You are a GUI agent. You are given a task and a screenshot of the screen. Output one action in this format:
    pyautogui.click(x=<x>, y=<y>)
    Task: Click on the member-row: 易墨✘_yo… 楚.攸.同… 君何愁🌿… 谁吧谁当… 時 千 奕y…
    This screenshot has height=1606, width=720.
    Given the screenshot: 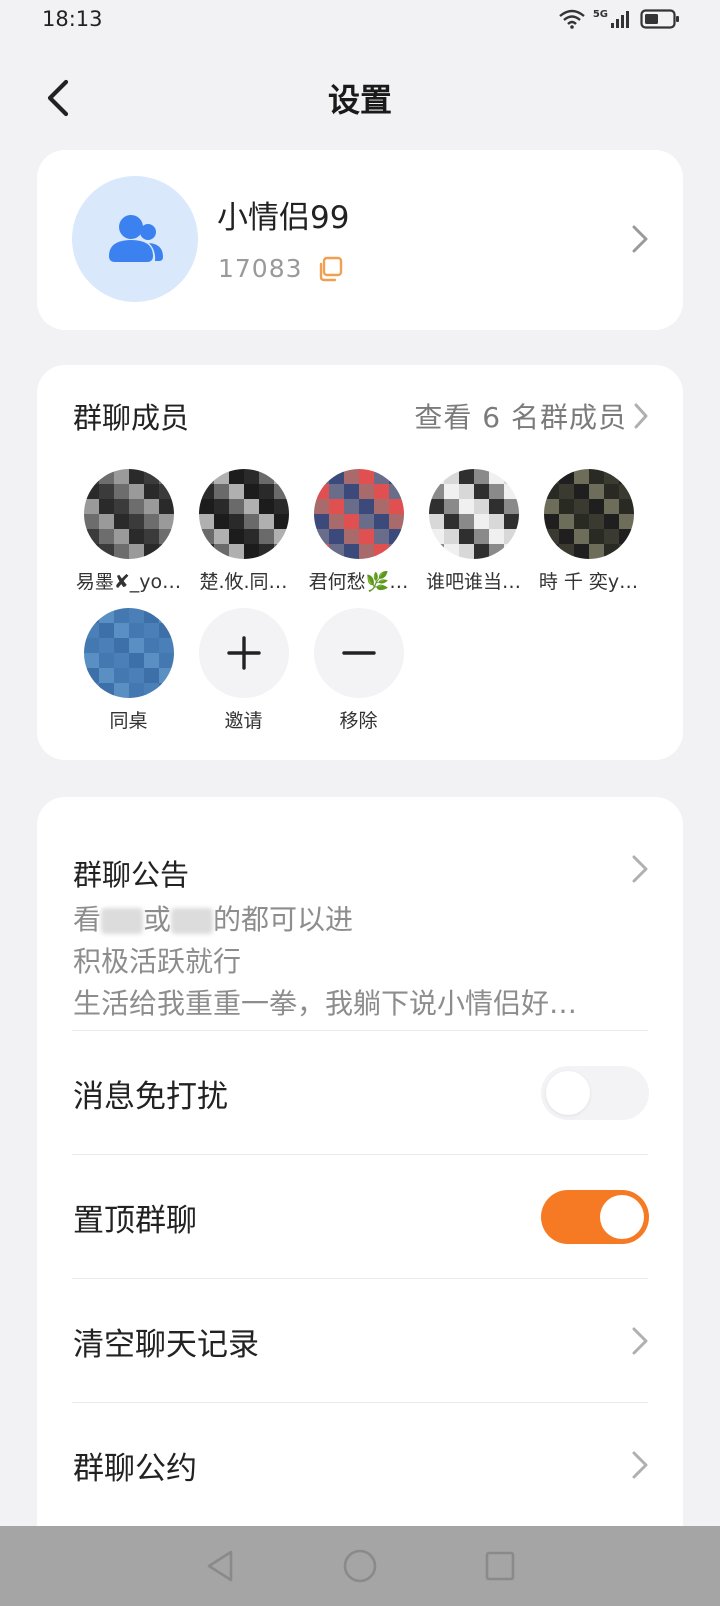 What is the action you would take?
    pyautogui.click(x=361, y=531)
    